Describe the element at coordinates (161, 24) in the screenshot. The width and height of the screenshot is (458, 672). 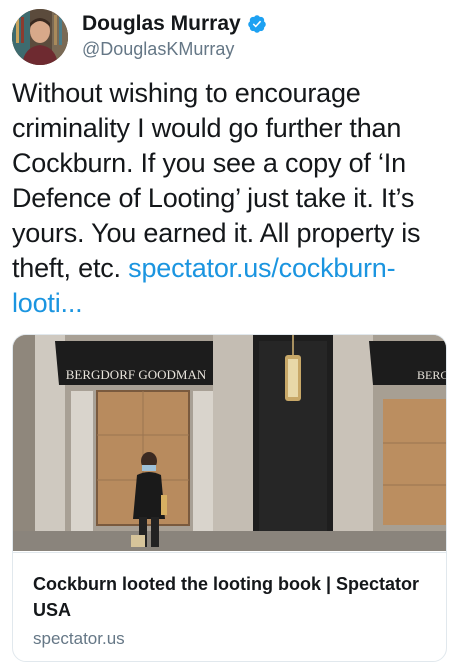
I see `display-name: Douglas Murray` at that location.